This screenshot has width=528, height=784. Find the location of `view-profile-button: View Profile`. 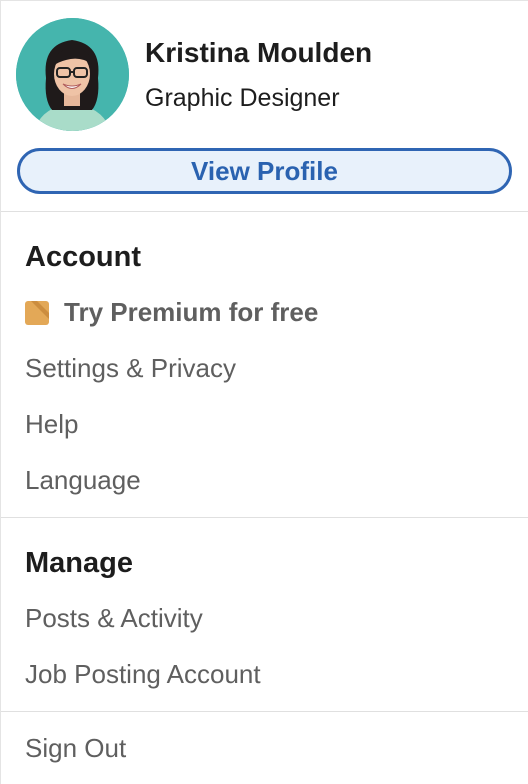

view-profile-button: View Profile is located at coordinates (264, 171).